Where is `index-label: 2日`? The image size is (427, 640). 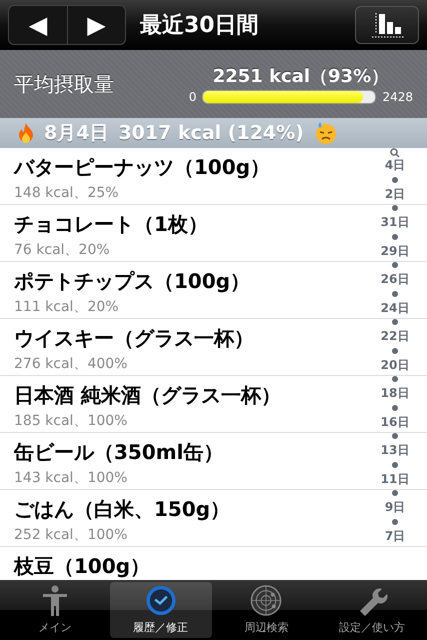
index-label: 2日 is located at coordinates (395, 193).